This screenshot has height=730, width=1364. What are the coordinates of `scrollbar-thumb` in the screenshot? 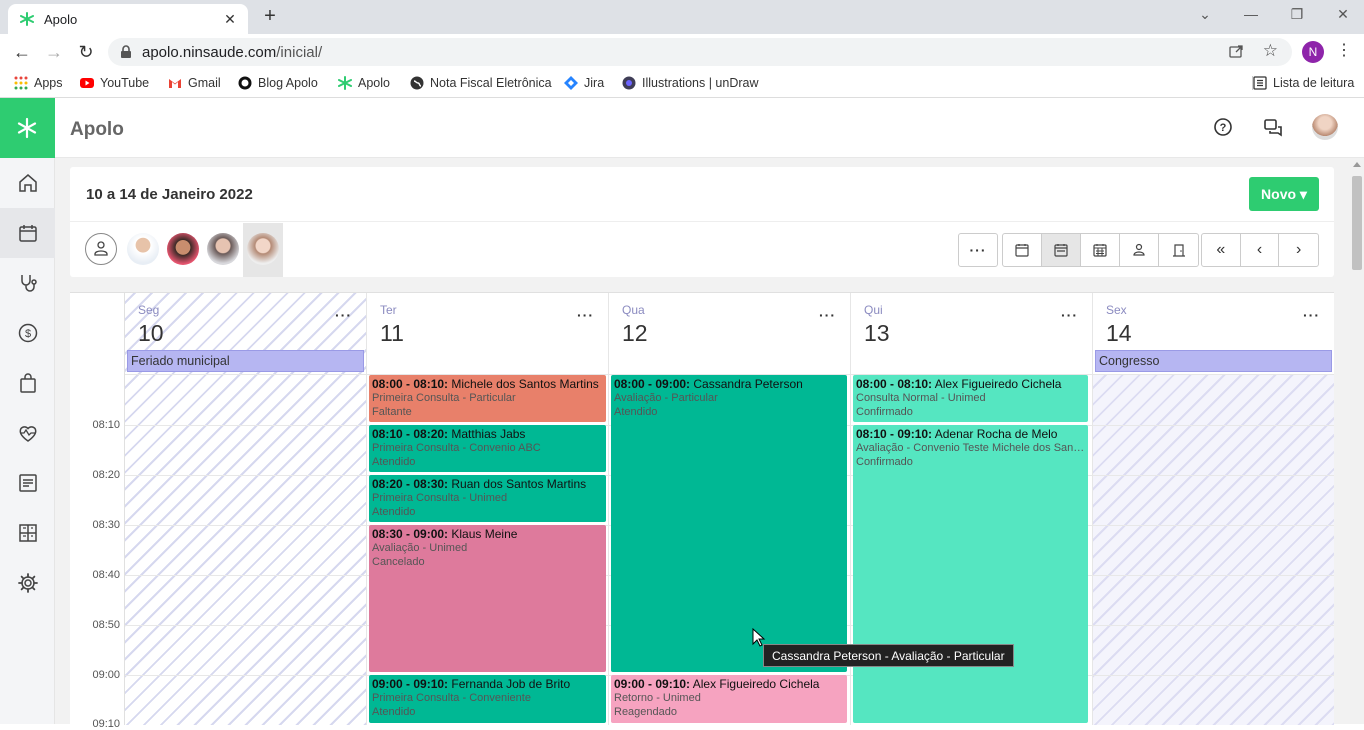 It's located at (1357, 223).